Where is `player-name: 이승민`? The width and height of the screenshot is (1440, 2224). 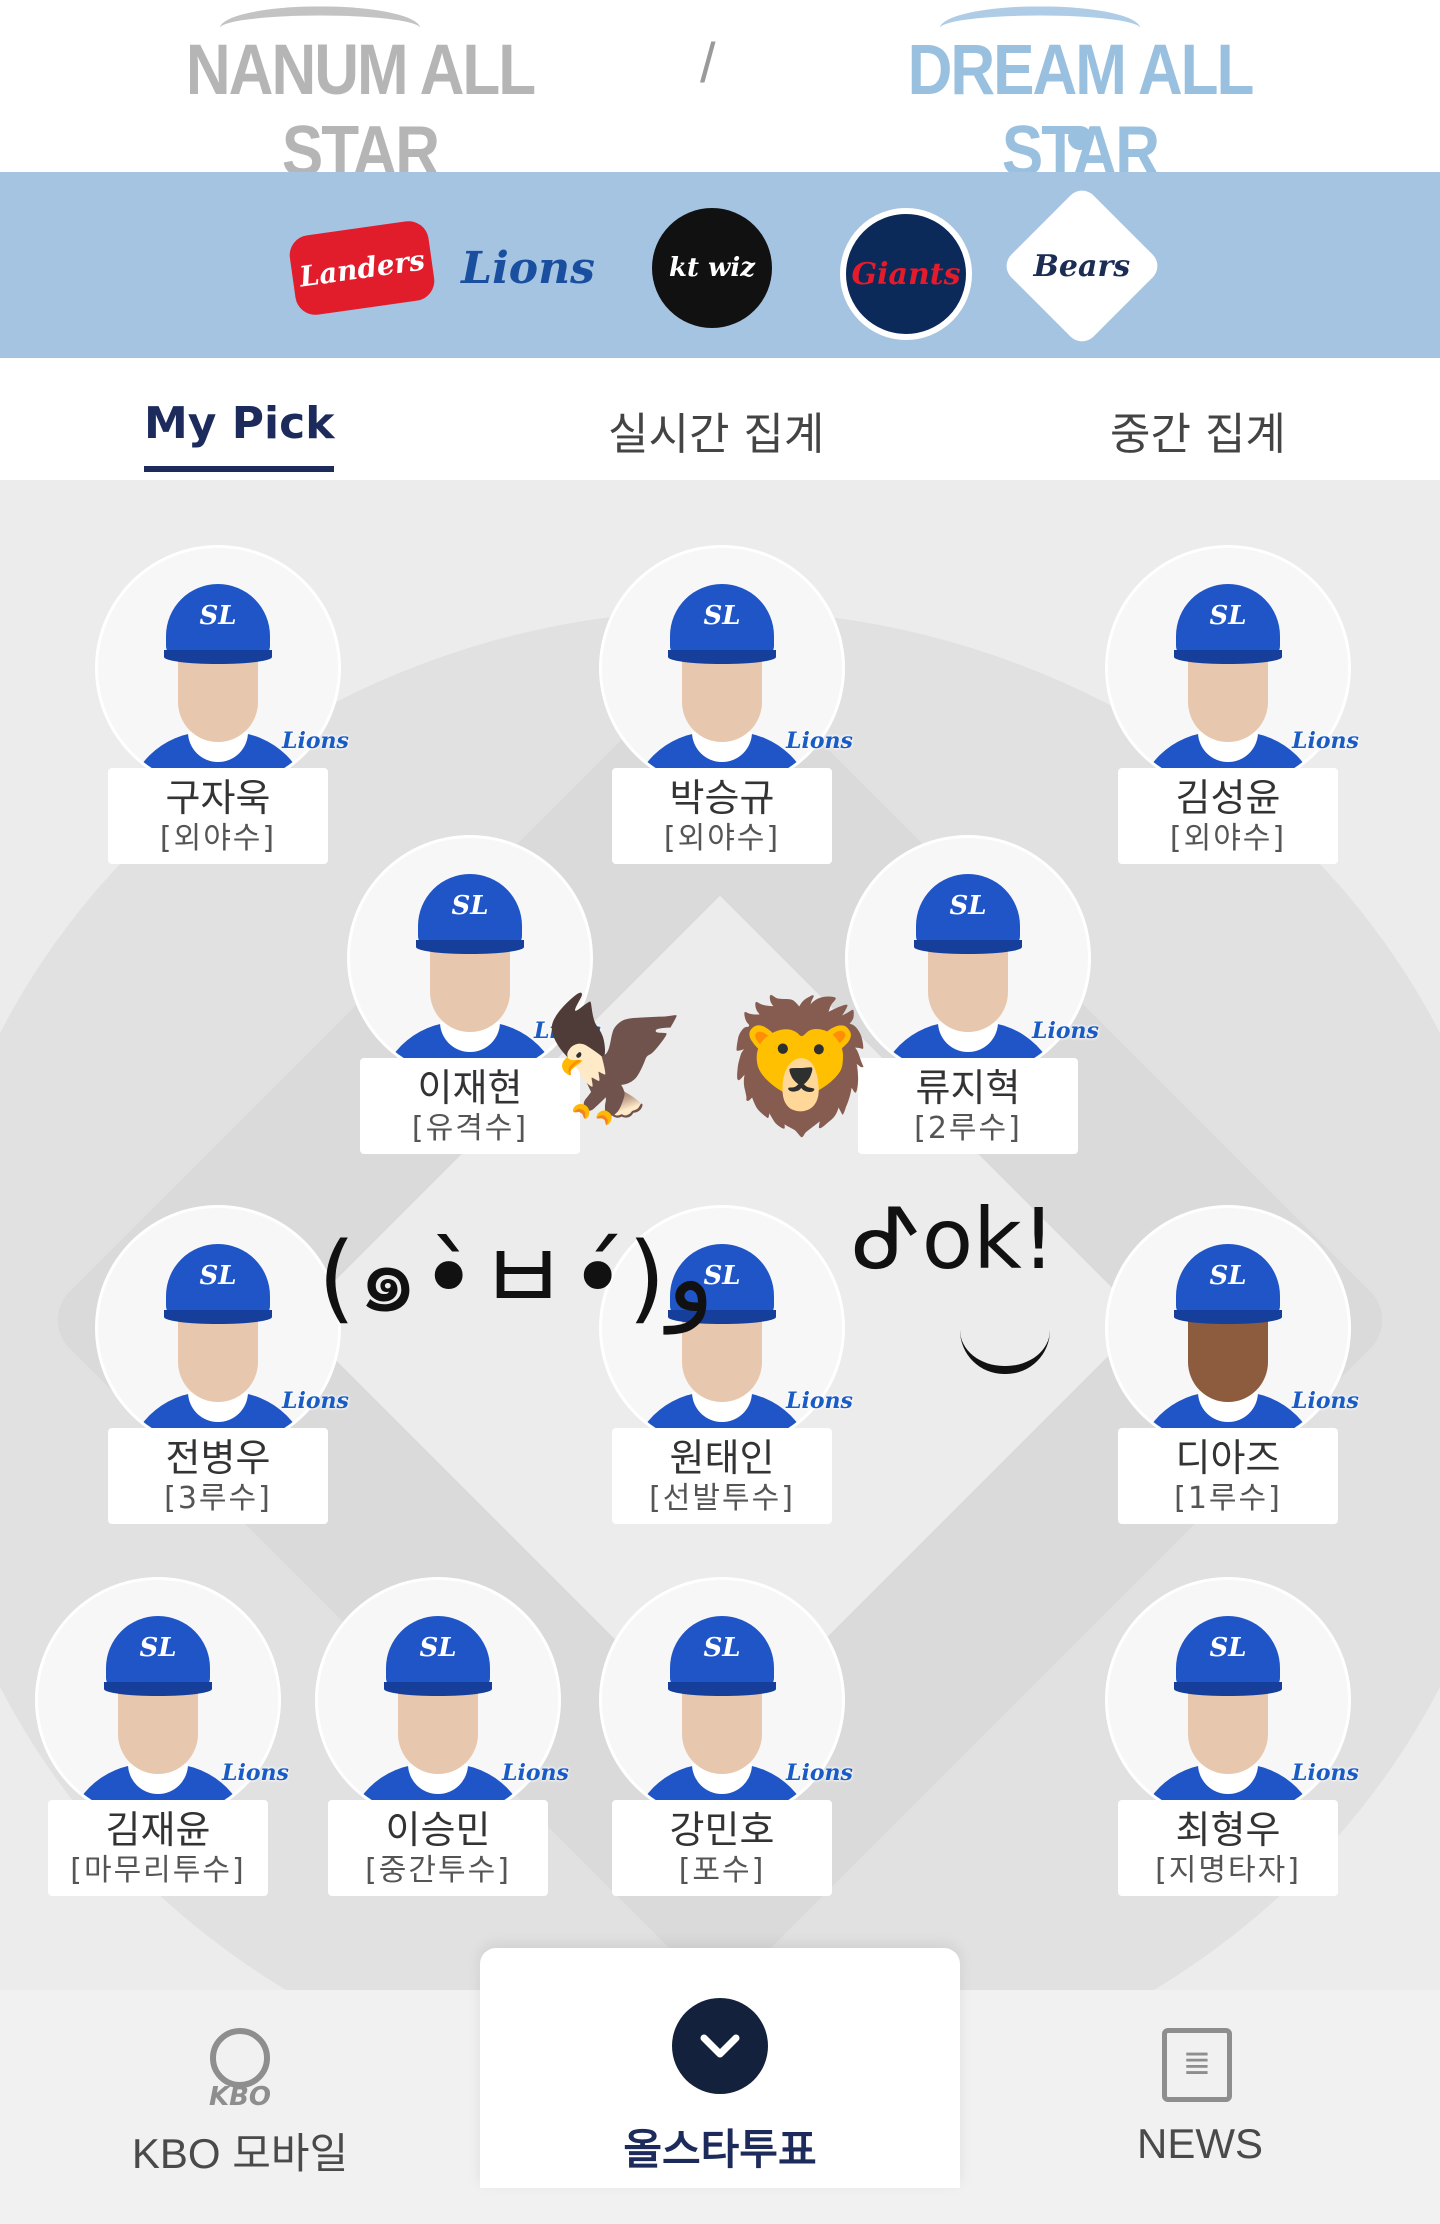
player-name: 이승민 is located at coordinates (438, 1830).